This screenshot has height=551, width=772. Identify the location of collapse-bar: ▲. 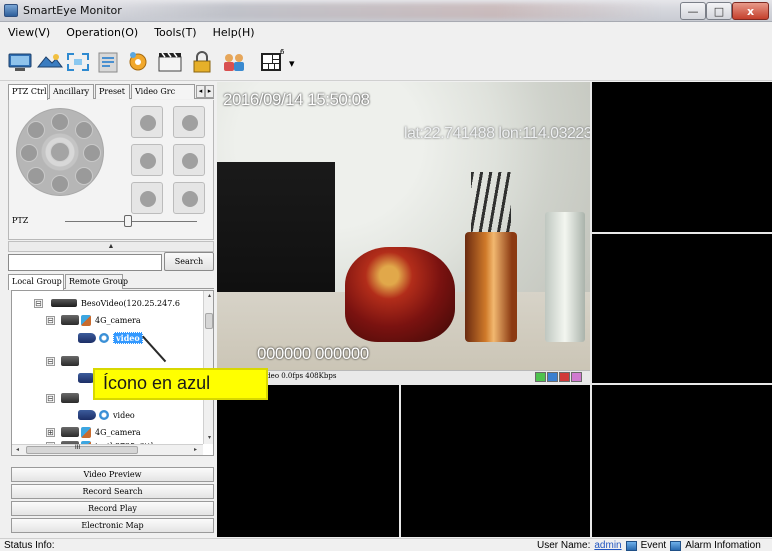
(111, 246).